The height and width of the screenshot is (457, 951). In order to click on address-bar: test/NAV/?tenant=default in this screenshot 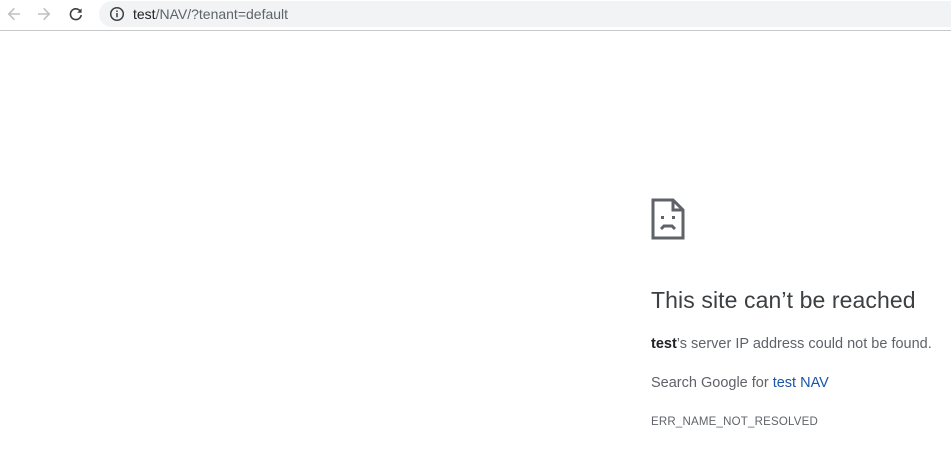, I will do `click(525, 14)`.